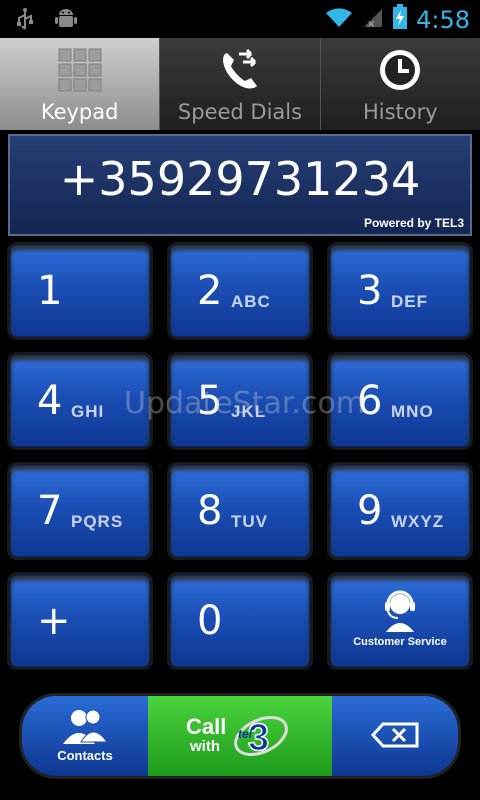 This screenshot has width=480, height=800. I want to click on key-letters: PQRS, so click(97, 521).